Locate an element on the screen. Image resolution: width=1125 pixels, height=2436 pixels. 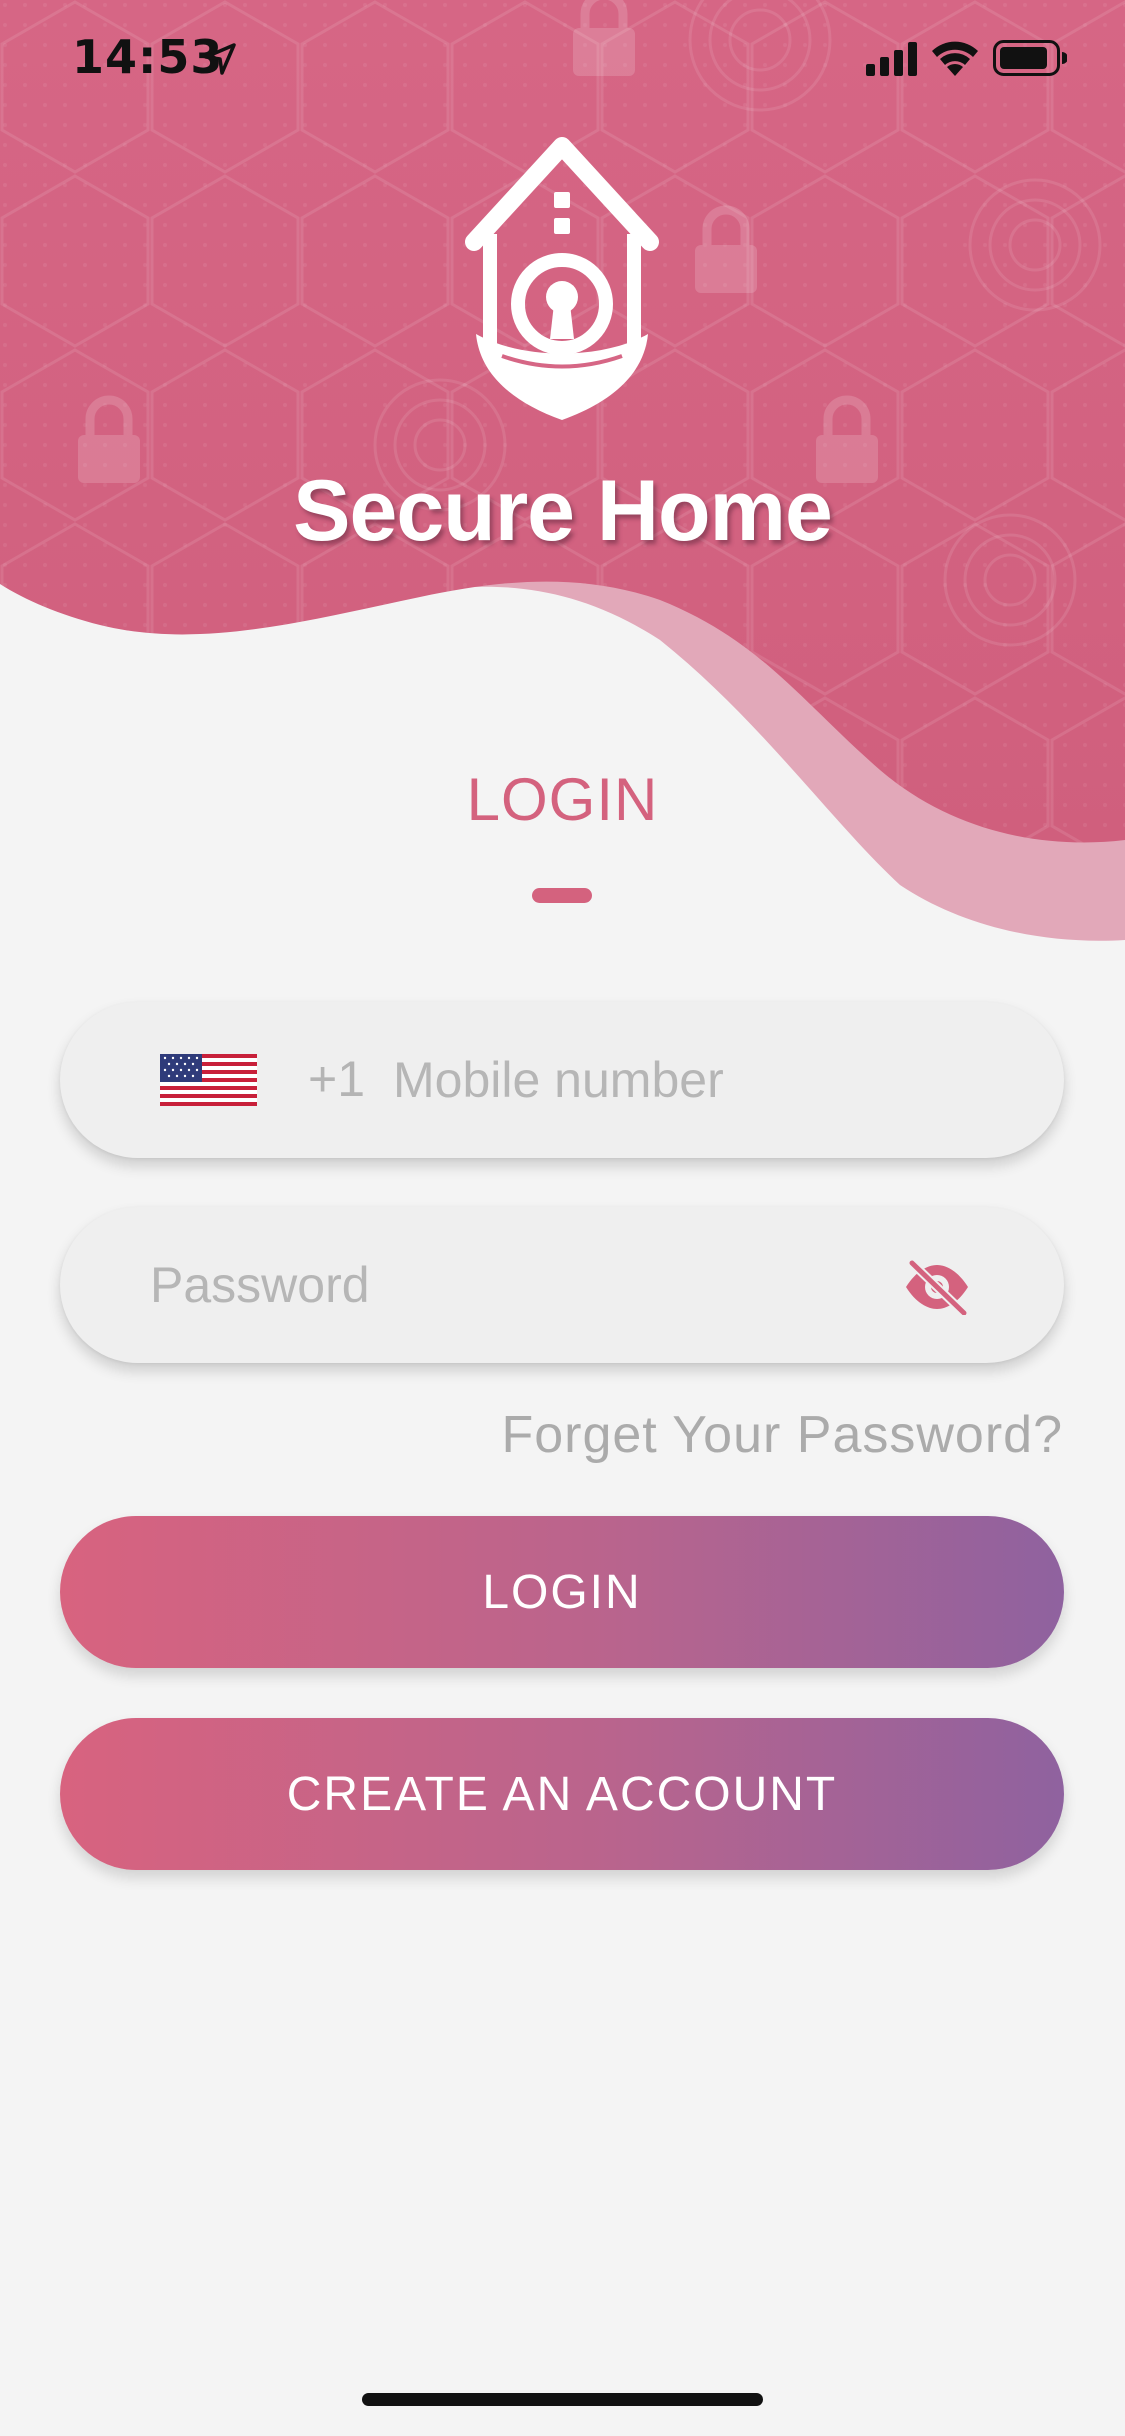
status-time: 14:53 is located at coordinates (148, 57).